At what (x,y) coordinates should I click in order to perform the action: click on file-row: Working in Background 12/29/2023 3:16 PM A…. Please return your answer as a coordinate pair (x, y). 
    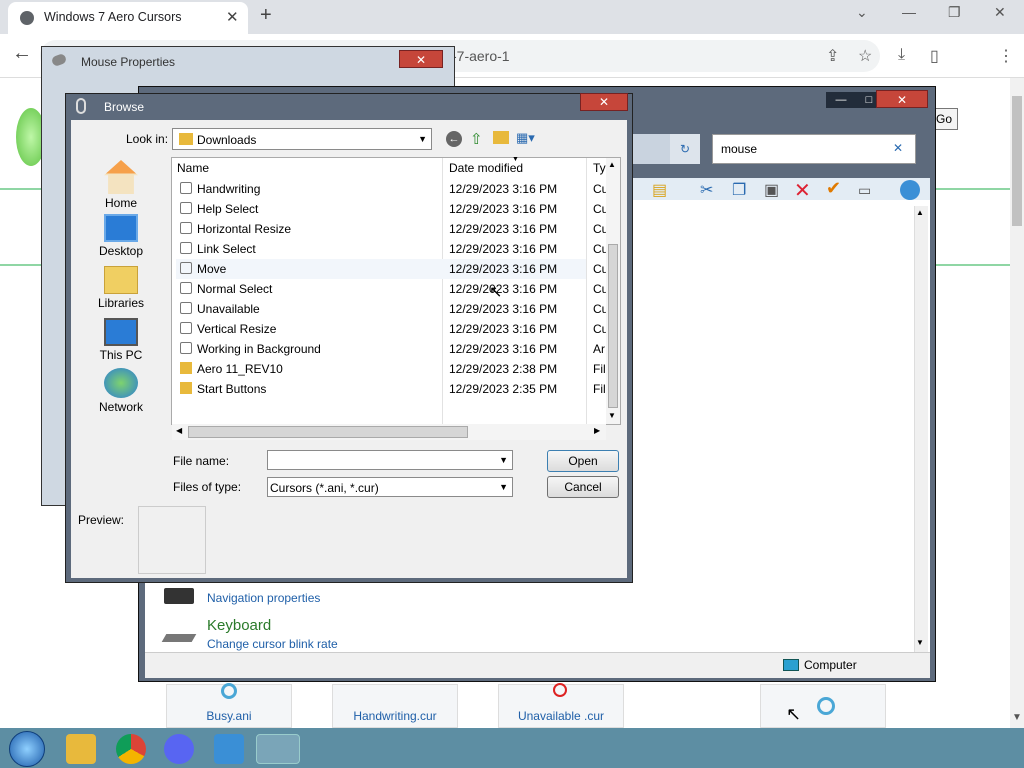
    Looking at the image, I should click on (390, 349).